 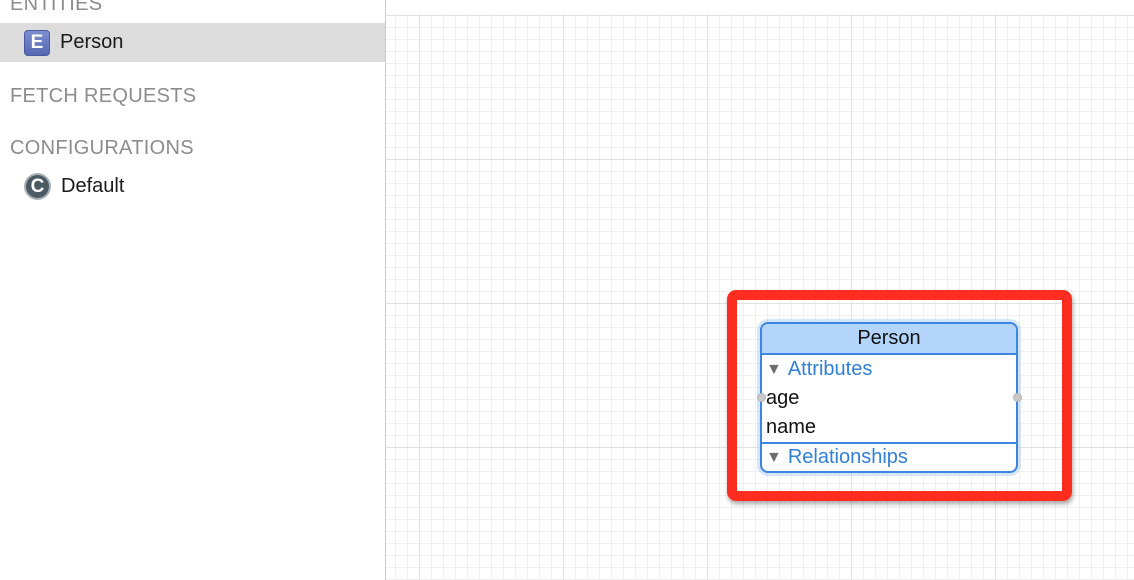 What do you see at coordinates (847, 457) in the screenshot?
I see `relationships-section-label: Relationships` at bounding box center [847, 457].